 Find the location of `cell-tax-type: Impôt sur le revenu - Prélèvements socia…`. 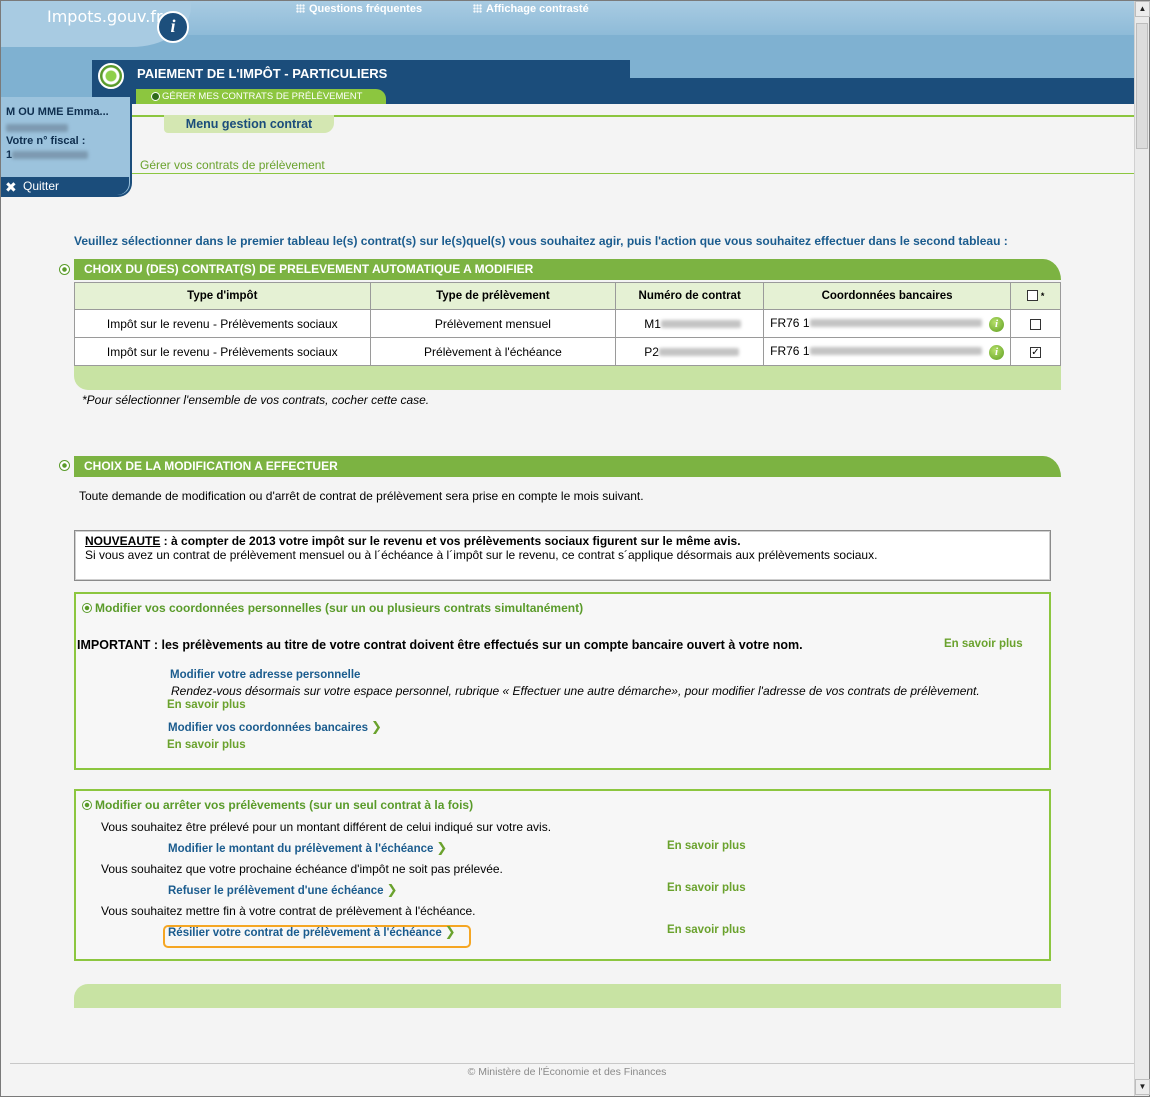

cell-tax-type: Impôt sur le revenu - Prélèvements socia… is located at coordinates (222, 323).